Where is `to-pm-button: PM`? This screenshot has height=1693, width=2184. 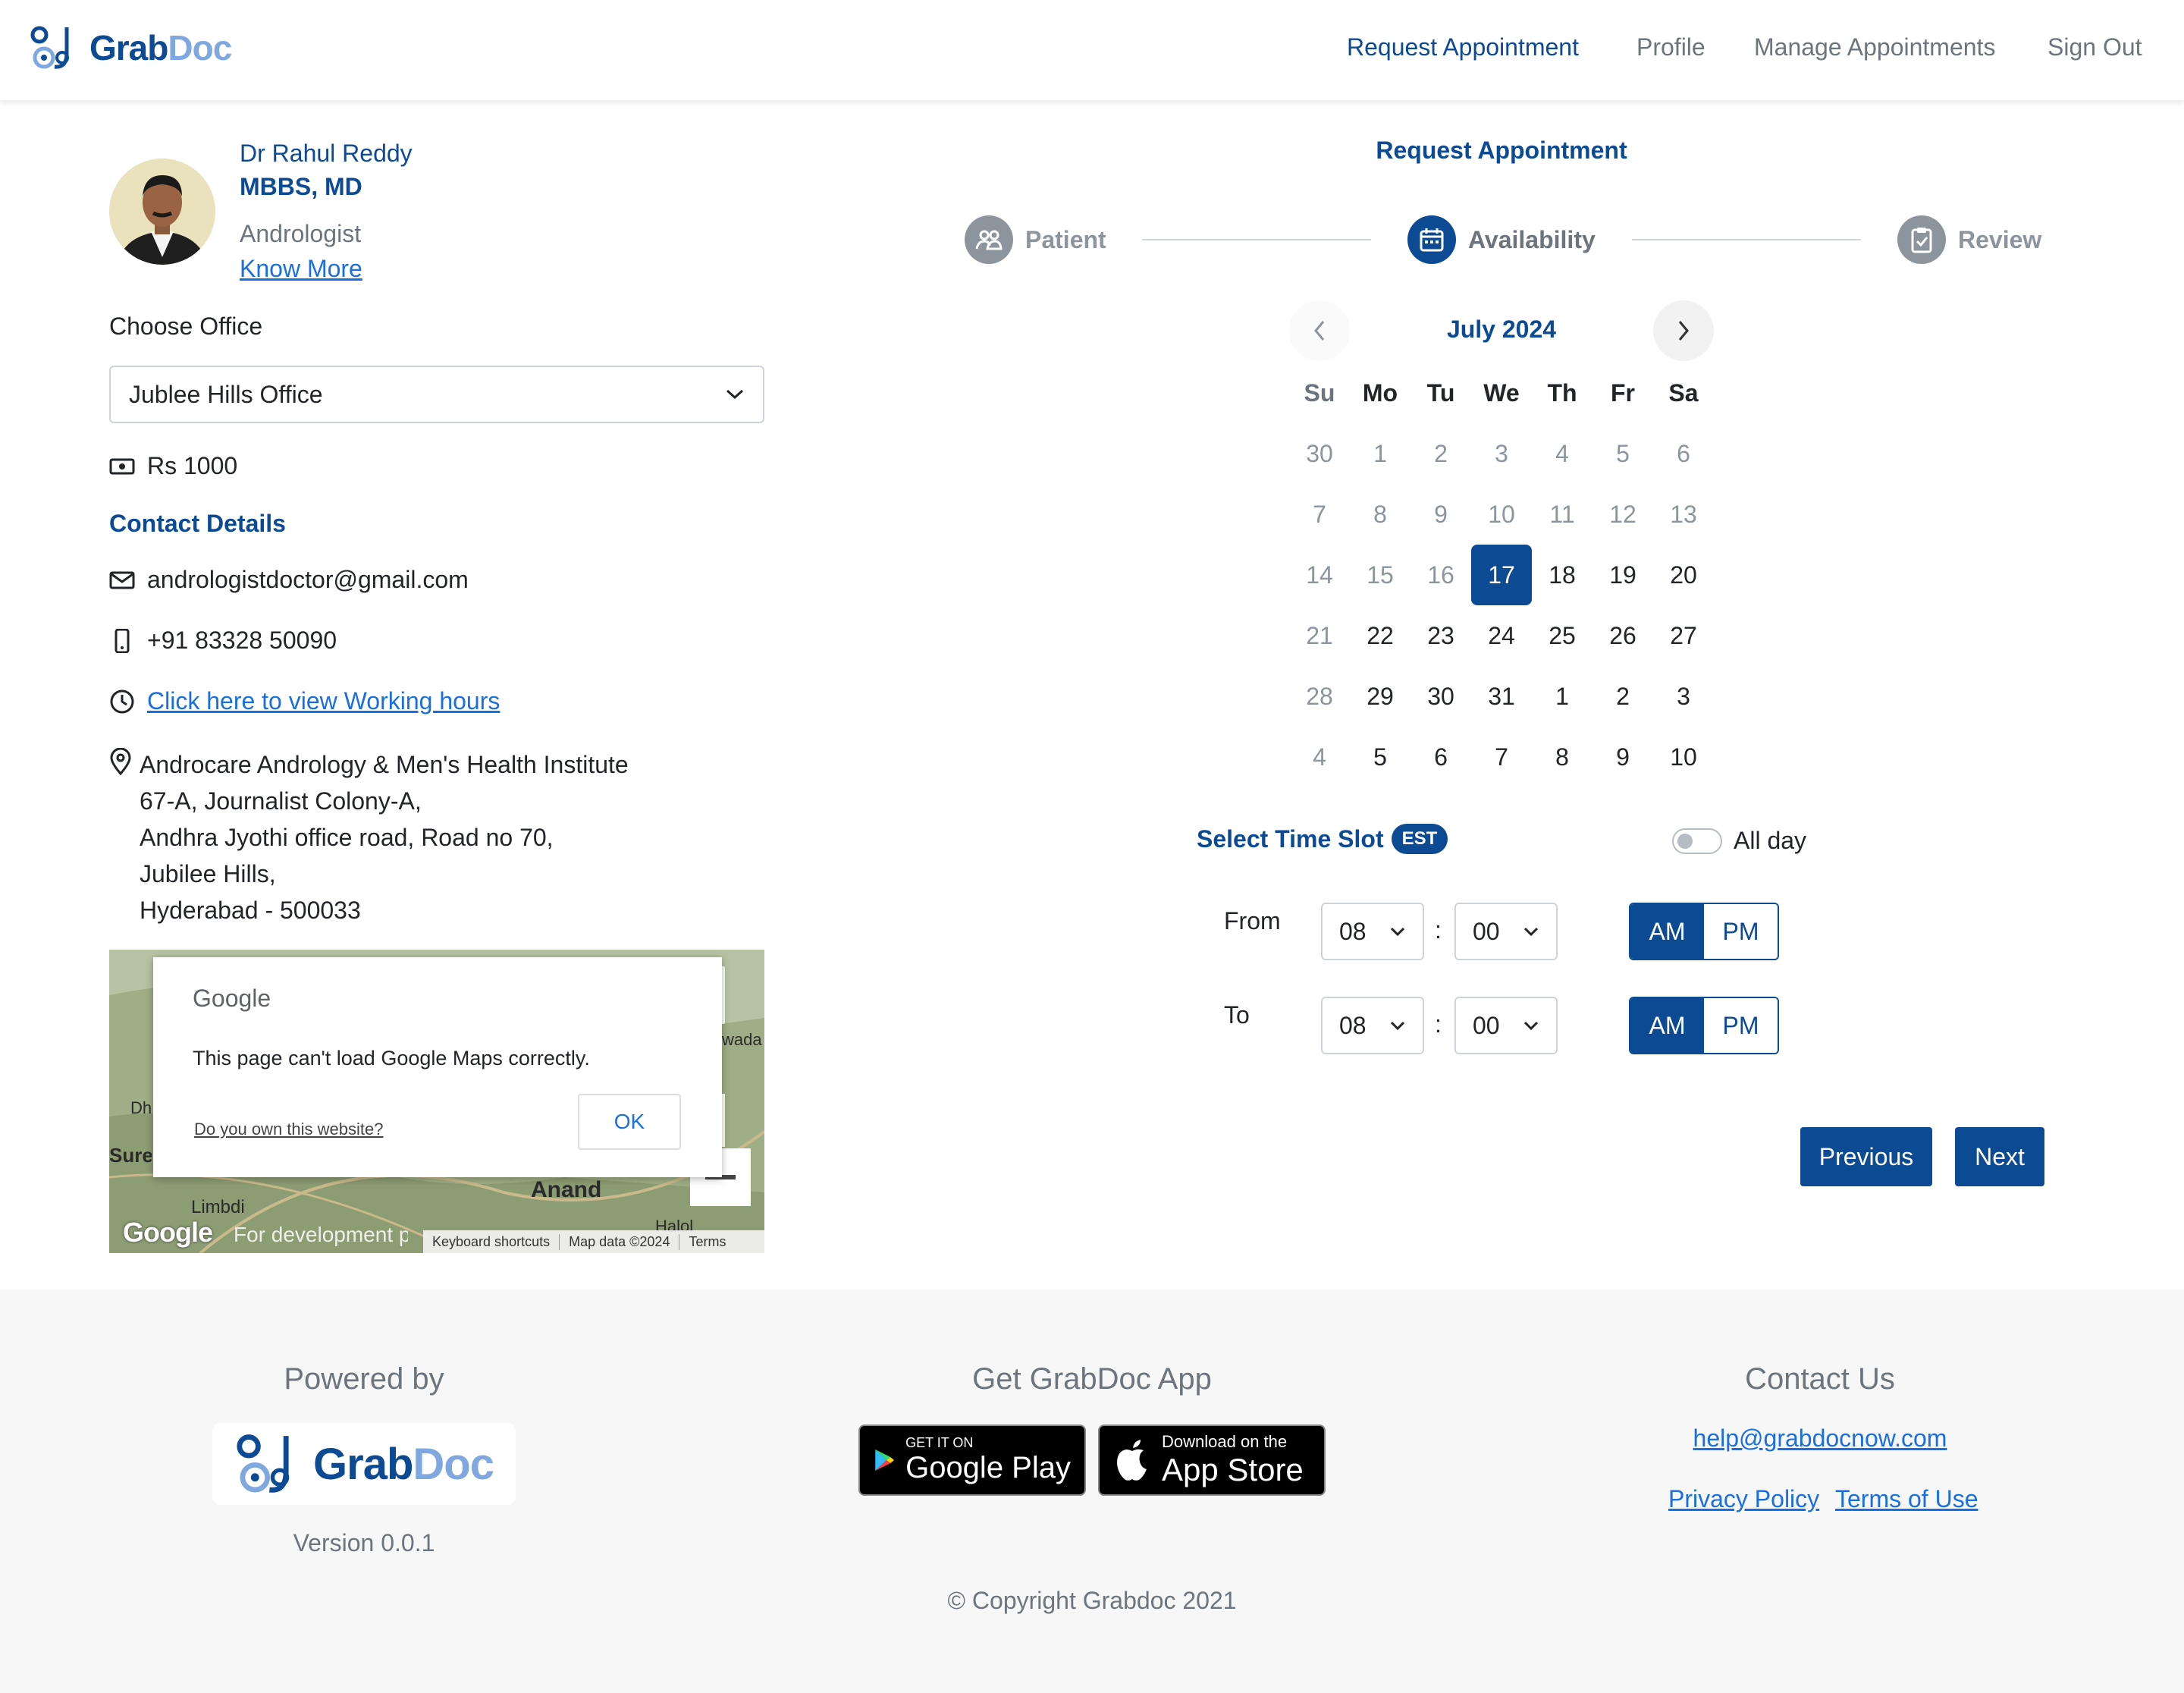 to-pm-button: PM is located at coordinates (1741, 1025).